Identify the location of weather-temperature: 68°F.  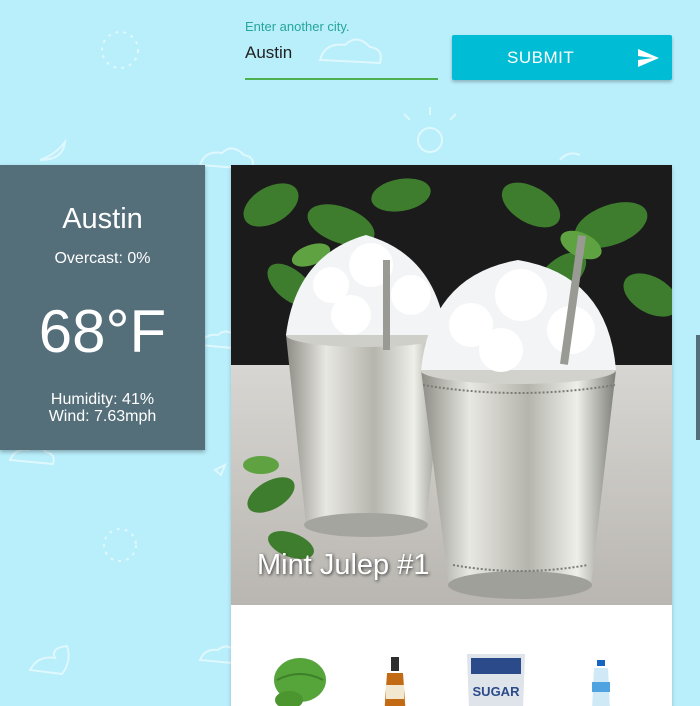
(102, 331).